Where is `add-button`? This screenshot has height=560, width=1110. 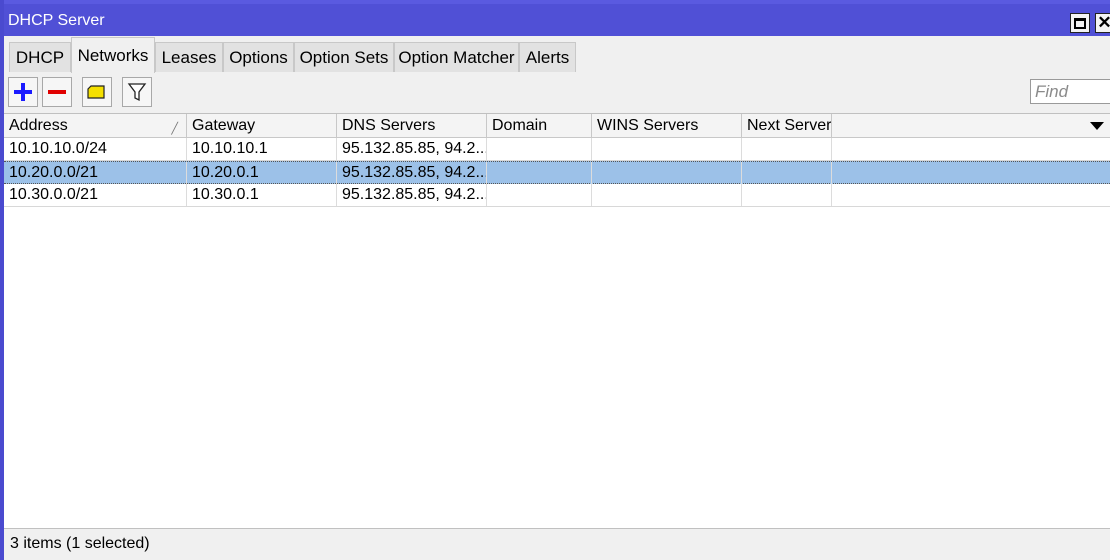
add-button is located at coordinates (23, 92).